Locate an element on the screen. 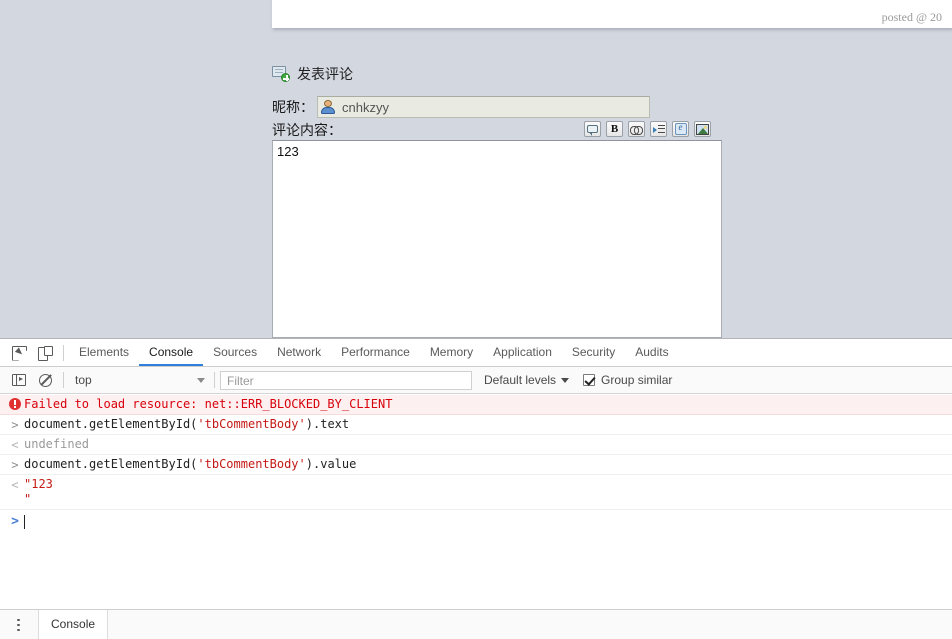 Image resolution: width=952 pixels, height=639 pixels. code-suffix: ).text is located at coordinates (327, 424).